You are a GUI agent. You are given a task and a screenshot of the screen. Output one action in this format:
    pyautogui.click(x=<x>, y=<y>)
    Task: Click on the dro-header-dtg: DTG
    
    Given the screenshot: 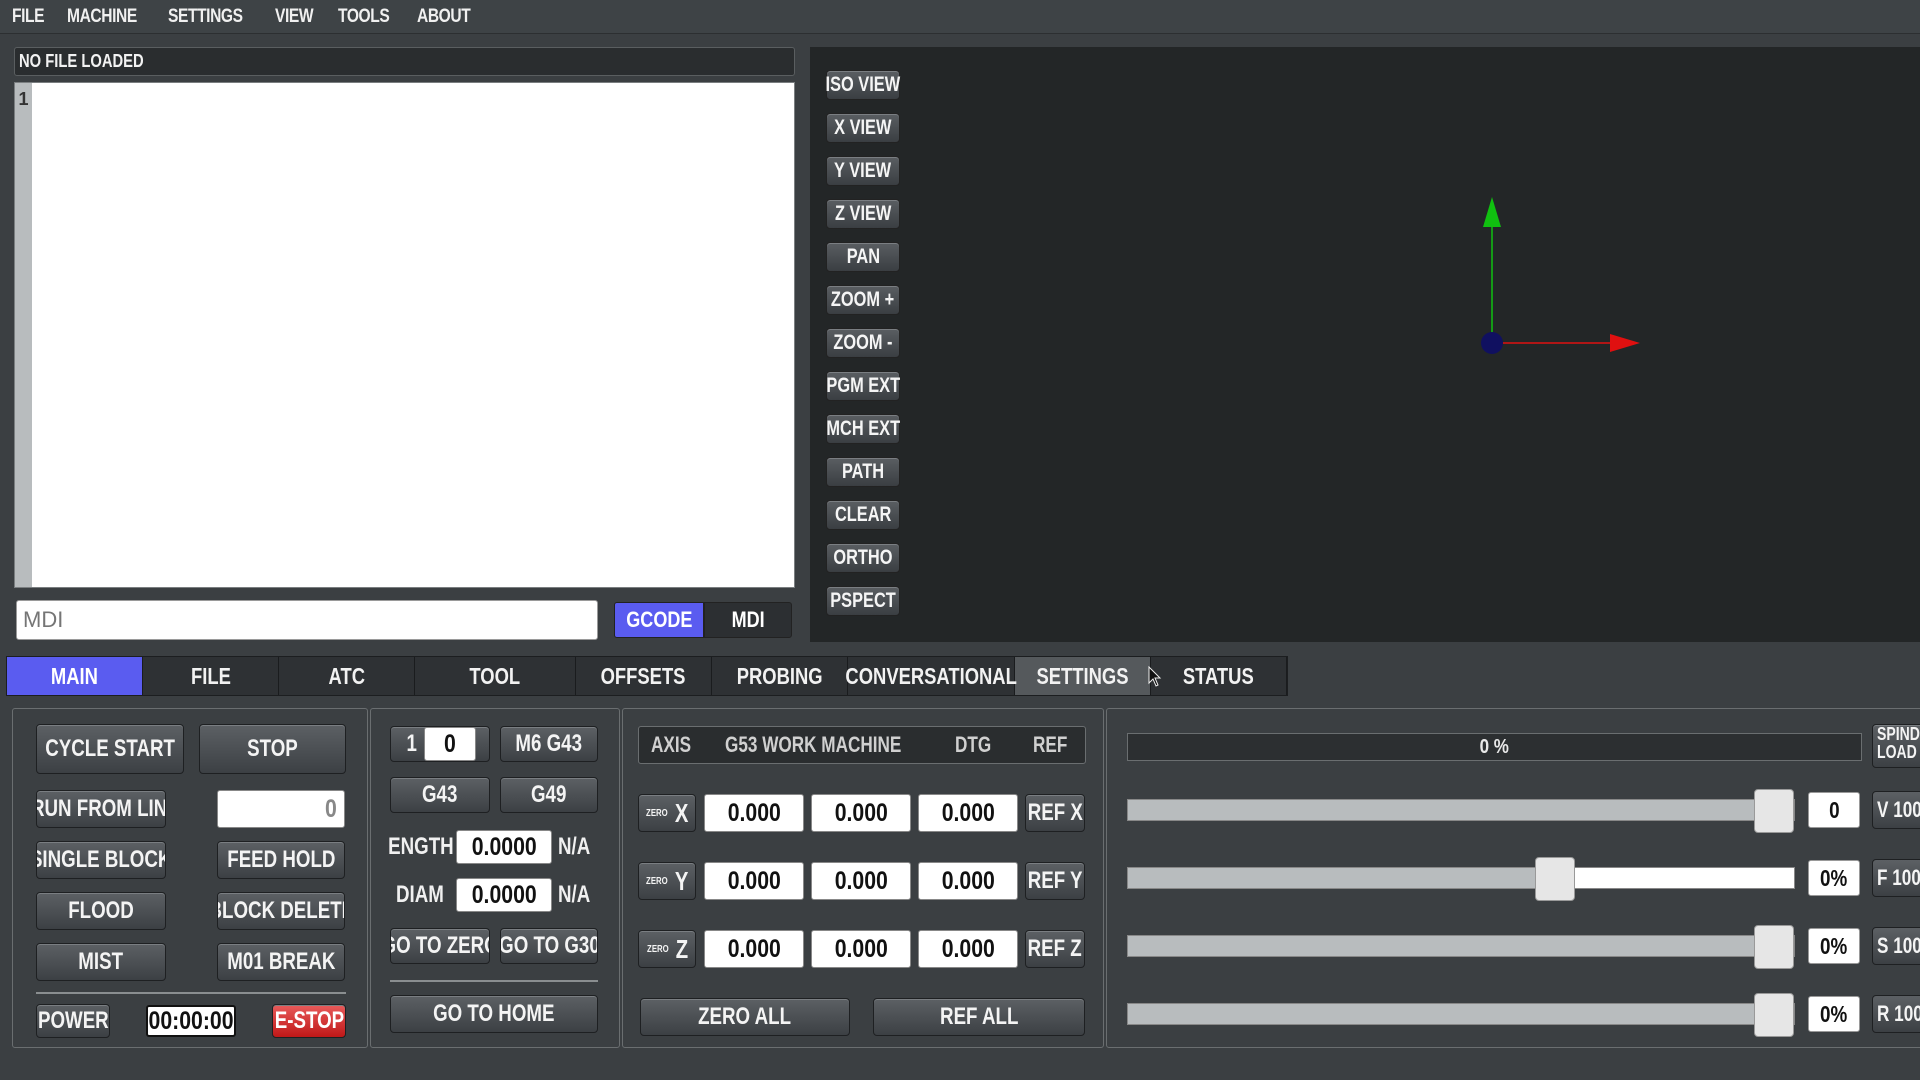 What is the action you would take?
    pyautogui.click(x=978, y=745)
    